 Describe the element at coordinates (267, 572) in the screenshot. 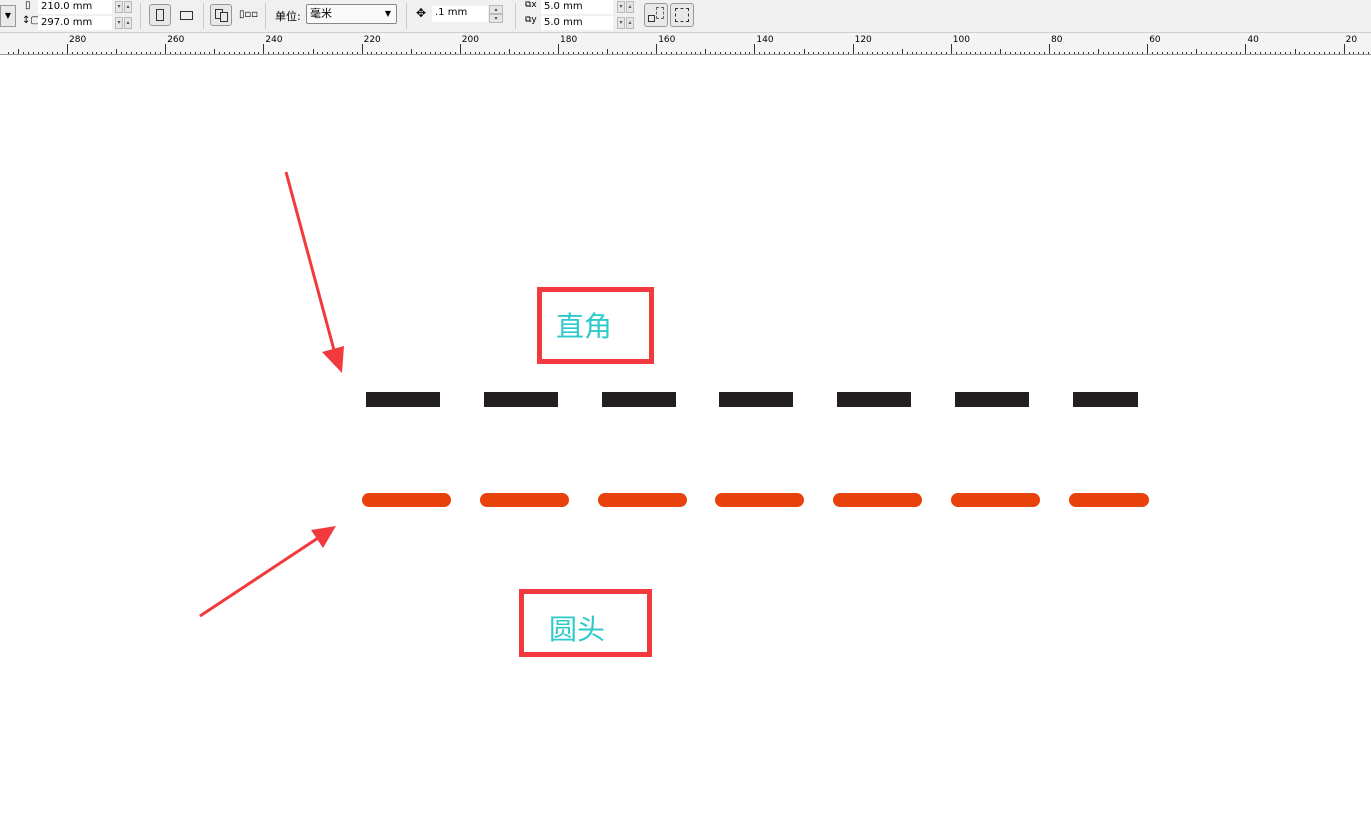

I see `arrow-bottom` at that location.